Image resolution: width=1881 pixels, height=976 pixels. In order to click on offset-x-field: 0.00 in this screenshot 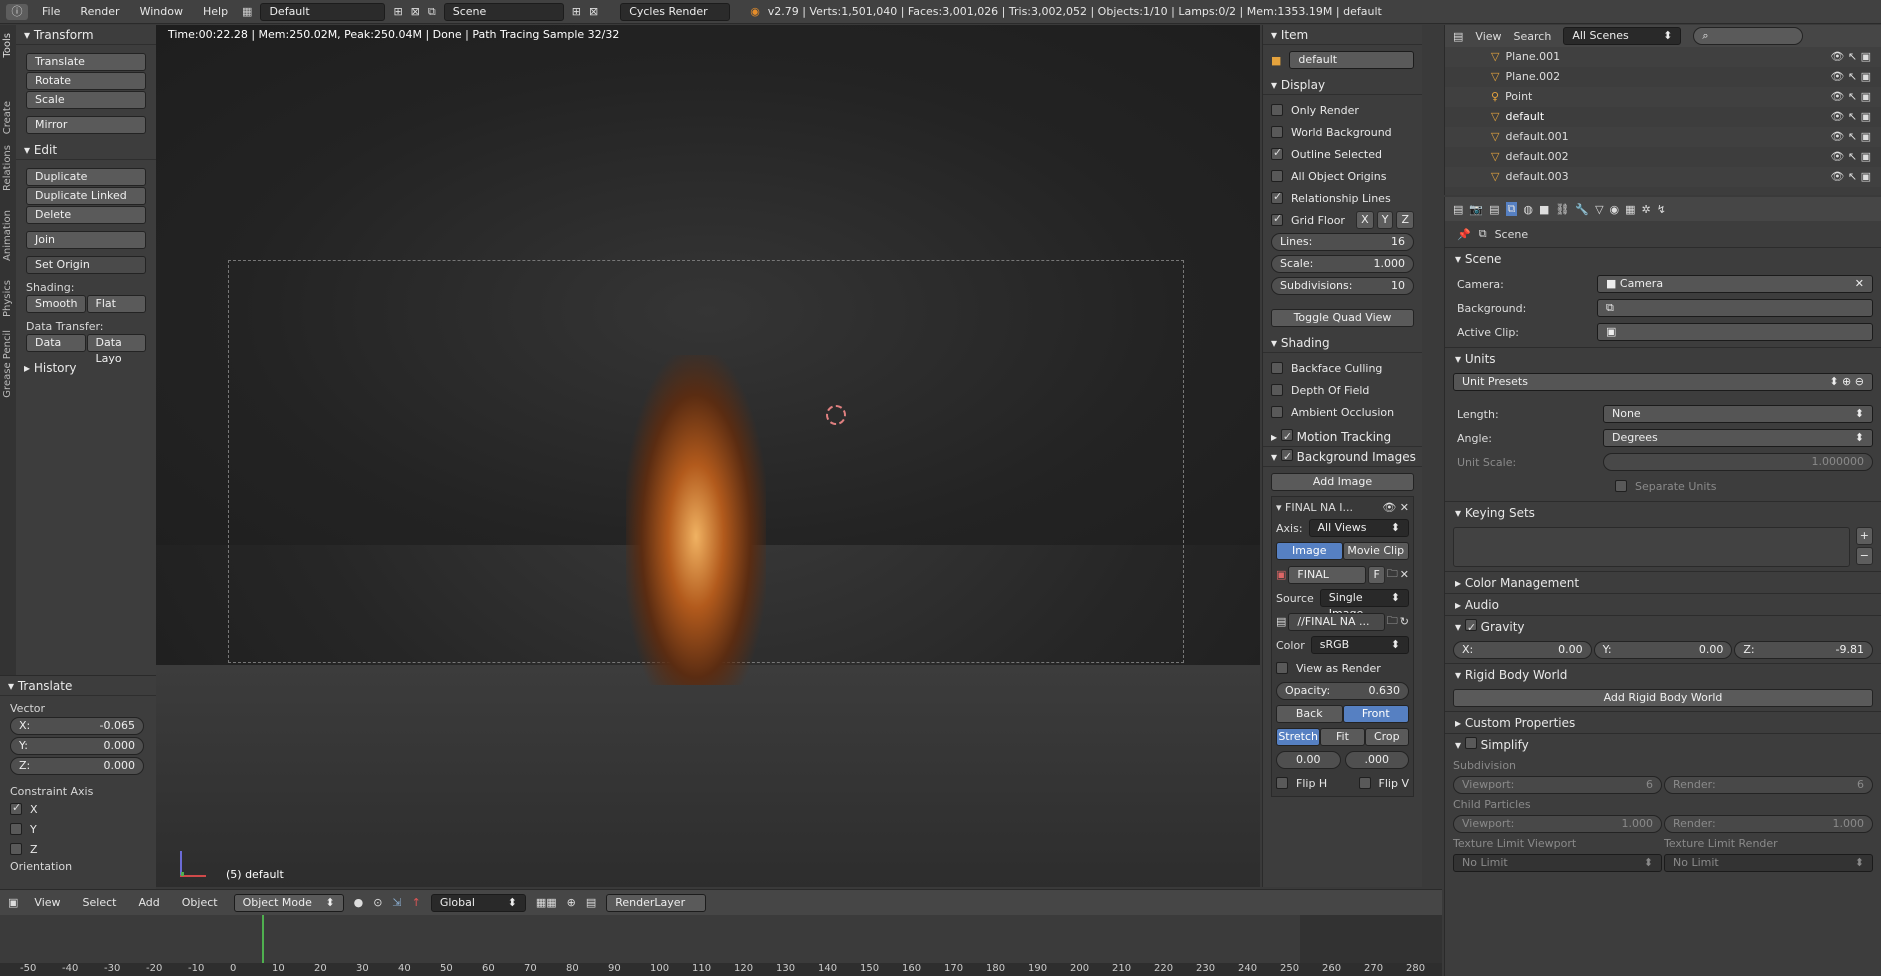, I will do `click(1308, 760)`.